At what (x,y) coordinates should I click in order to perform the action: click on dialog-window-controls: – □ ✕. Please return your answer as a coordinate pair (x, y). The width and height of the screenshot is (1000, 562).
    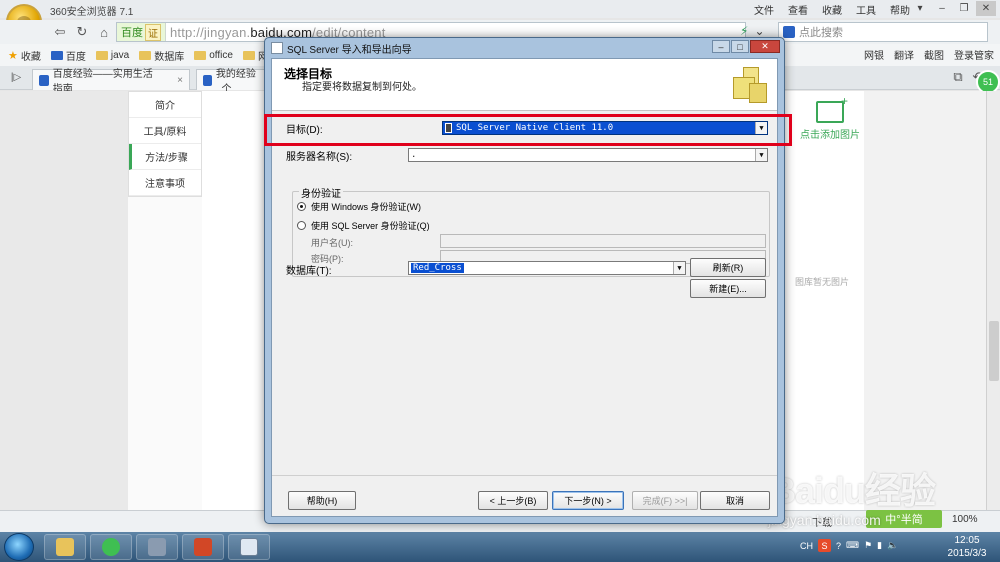
    Looking at the image, I should click on (746, 46).